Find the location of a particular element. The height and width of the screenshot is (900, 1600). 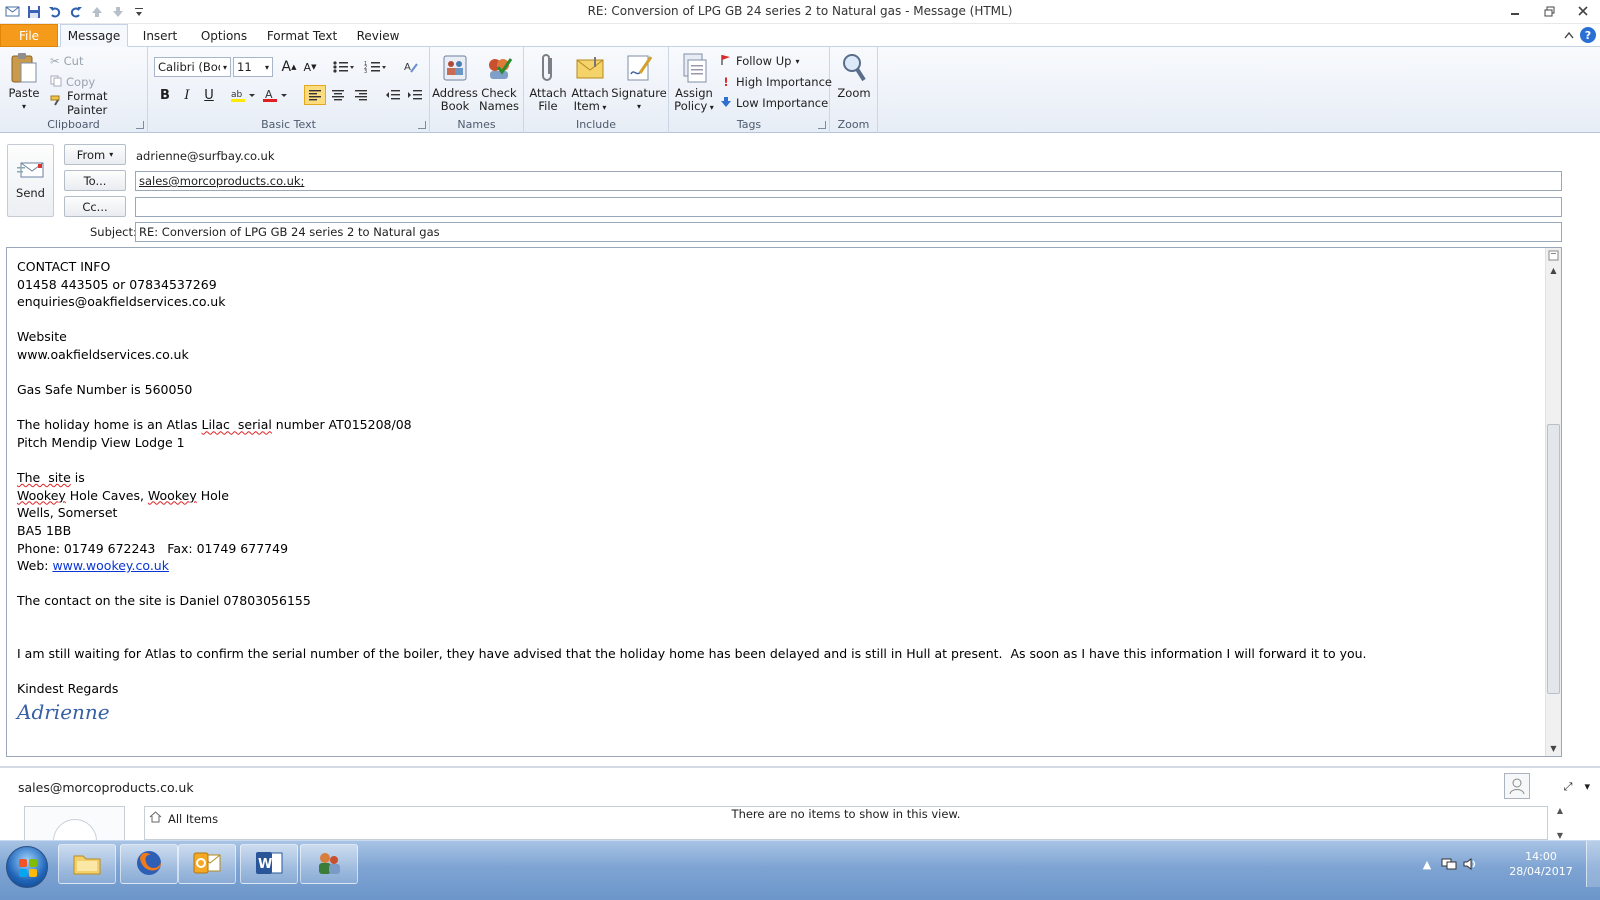

basic-text-launcher-icon is located at coordinates (422, 125).